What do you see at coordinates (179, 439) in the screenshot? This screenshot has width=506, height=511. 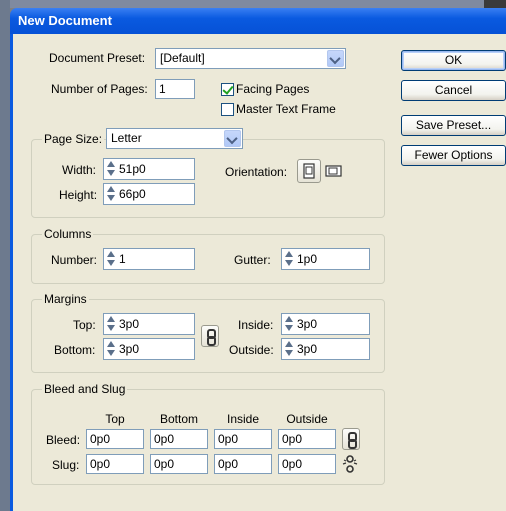 I see `bleed-bottom-input: 0p0` at bounding box center [179, 439].